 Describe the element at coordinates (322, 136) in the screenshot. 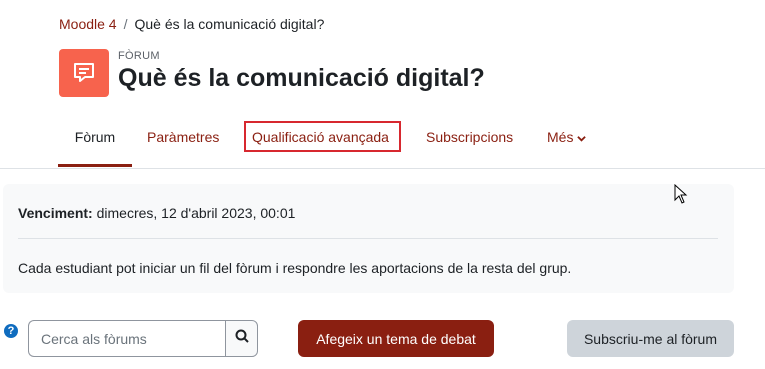

I see `highlight-box` at that location.